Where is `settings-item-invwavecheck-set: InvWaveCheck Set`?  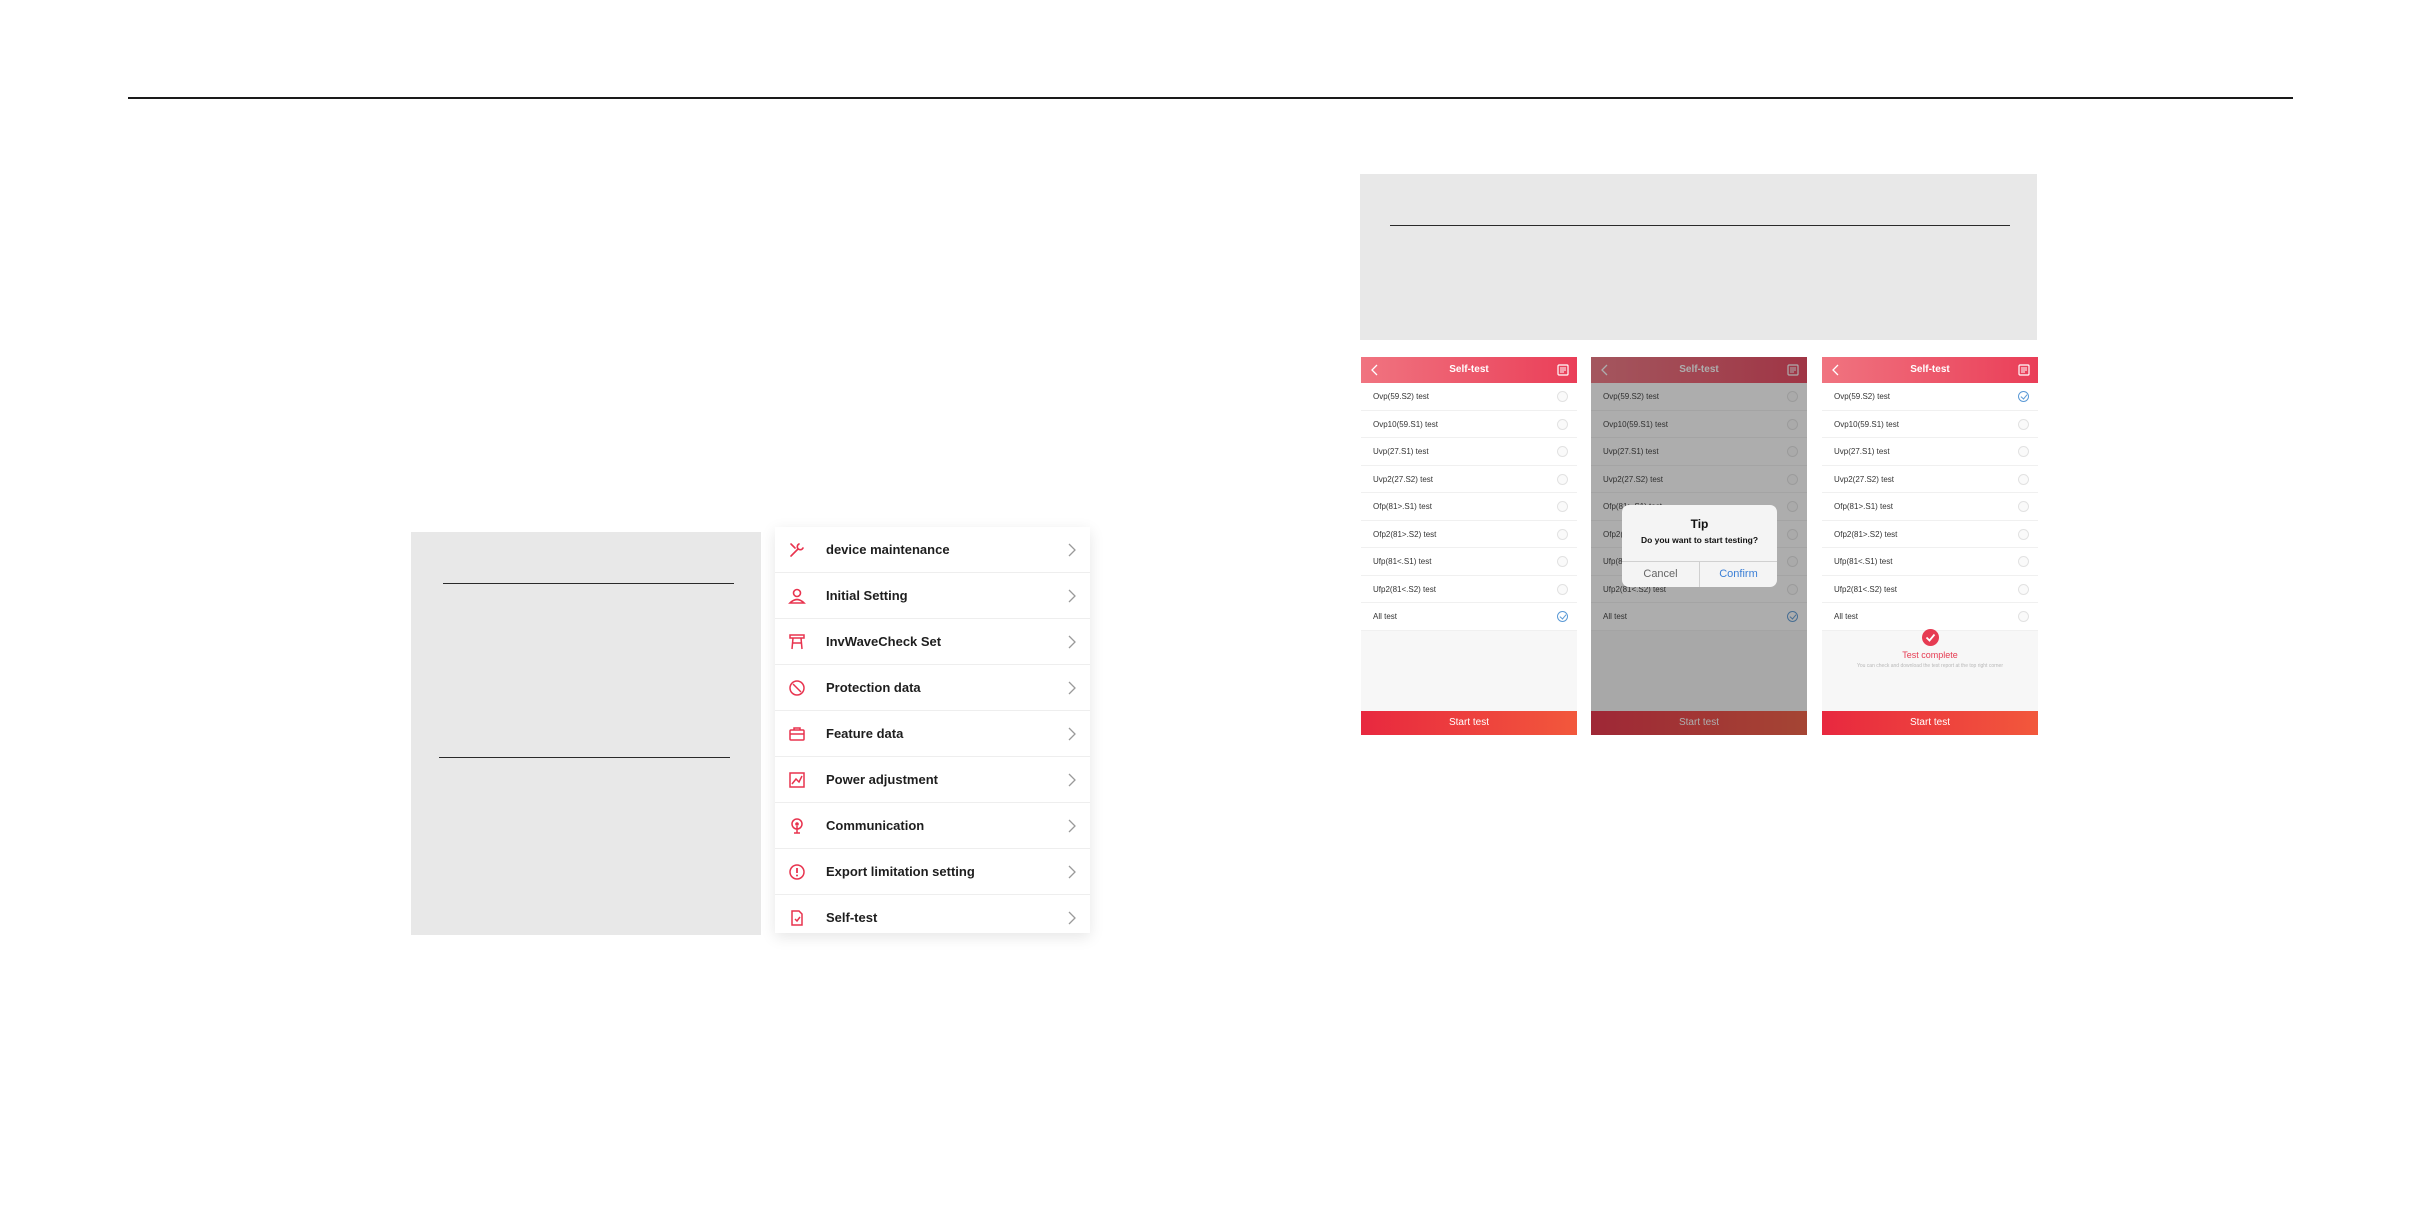 settings-item-invwavecheck-set: InvWaveCheck Set is located at coordinates (932, 642).